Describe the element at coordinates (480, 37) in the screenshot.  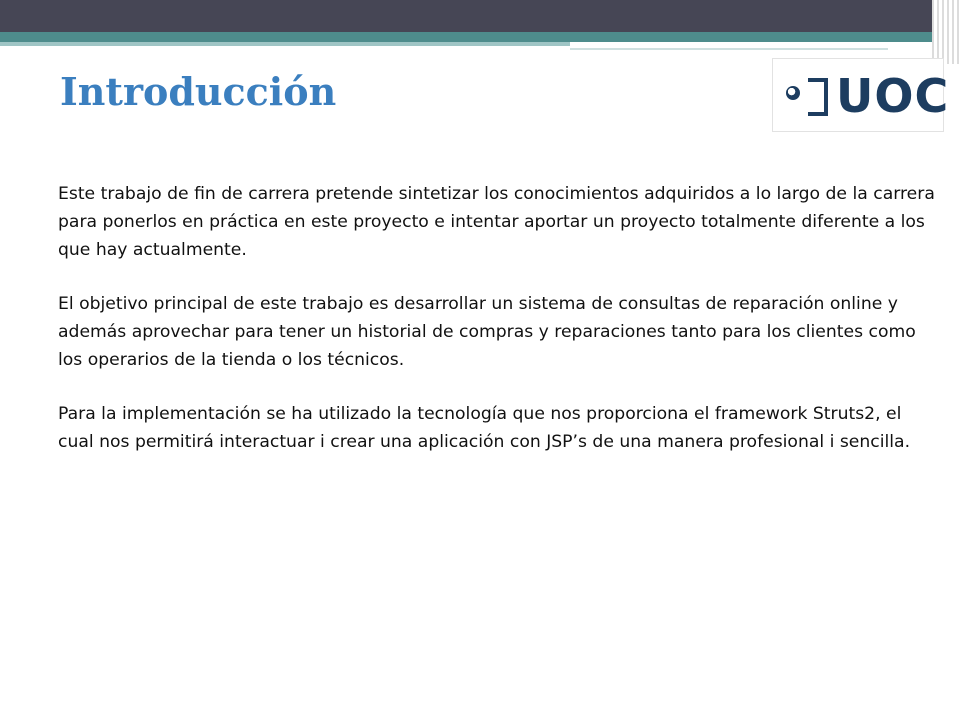
I see `header-accent-bar` at that location.